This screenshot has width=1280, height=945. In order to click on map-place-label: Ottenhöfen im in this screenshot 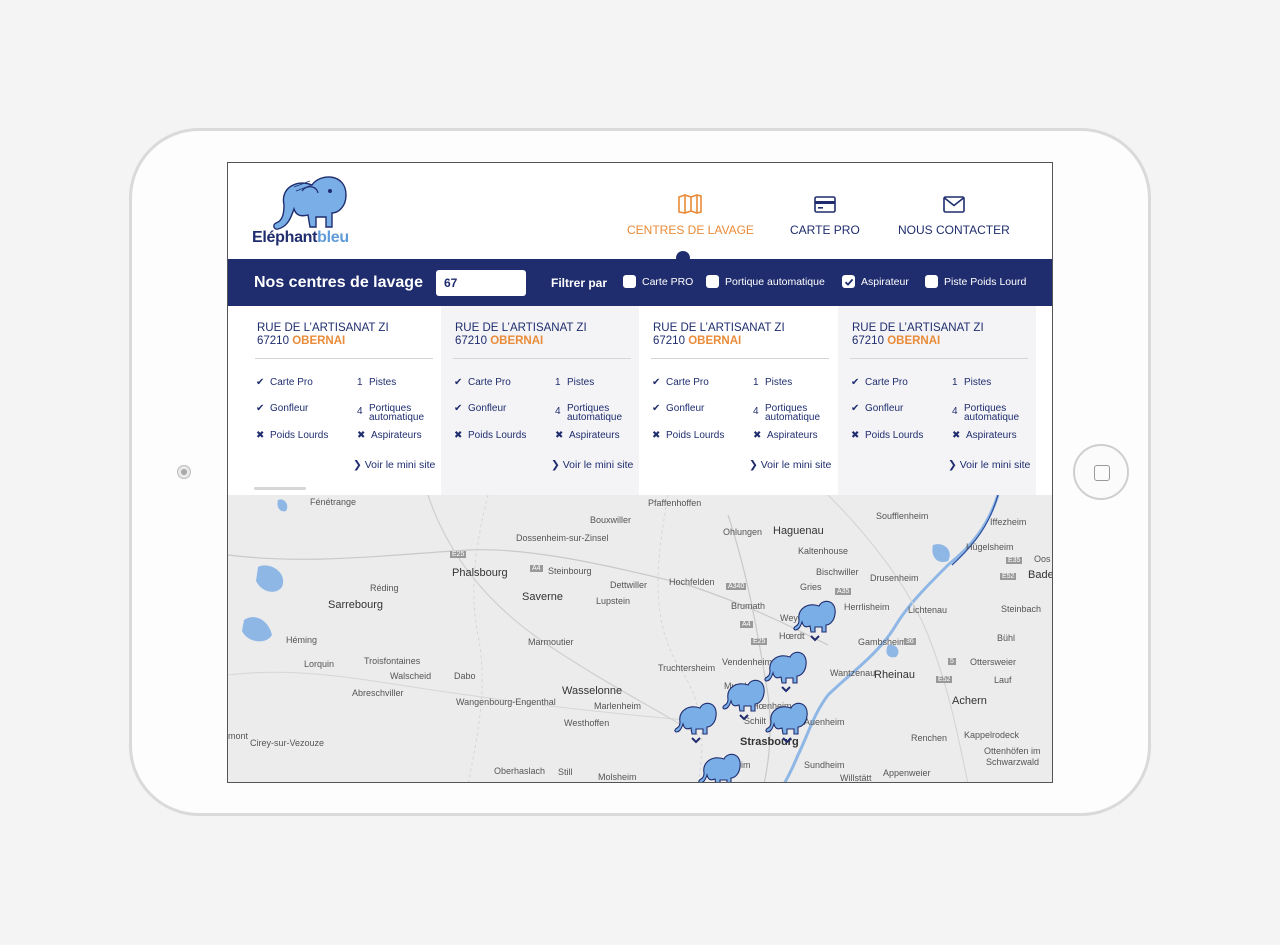, I will do `click(1012, 751)`.